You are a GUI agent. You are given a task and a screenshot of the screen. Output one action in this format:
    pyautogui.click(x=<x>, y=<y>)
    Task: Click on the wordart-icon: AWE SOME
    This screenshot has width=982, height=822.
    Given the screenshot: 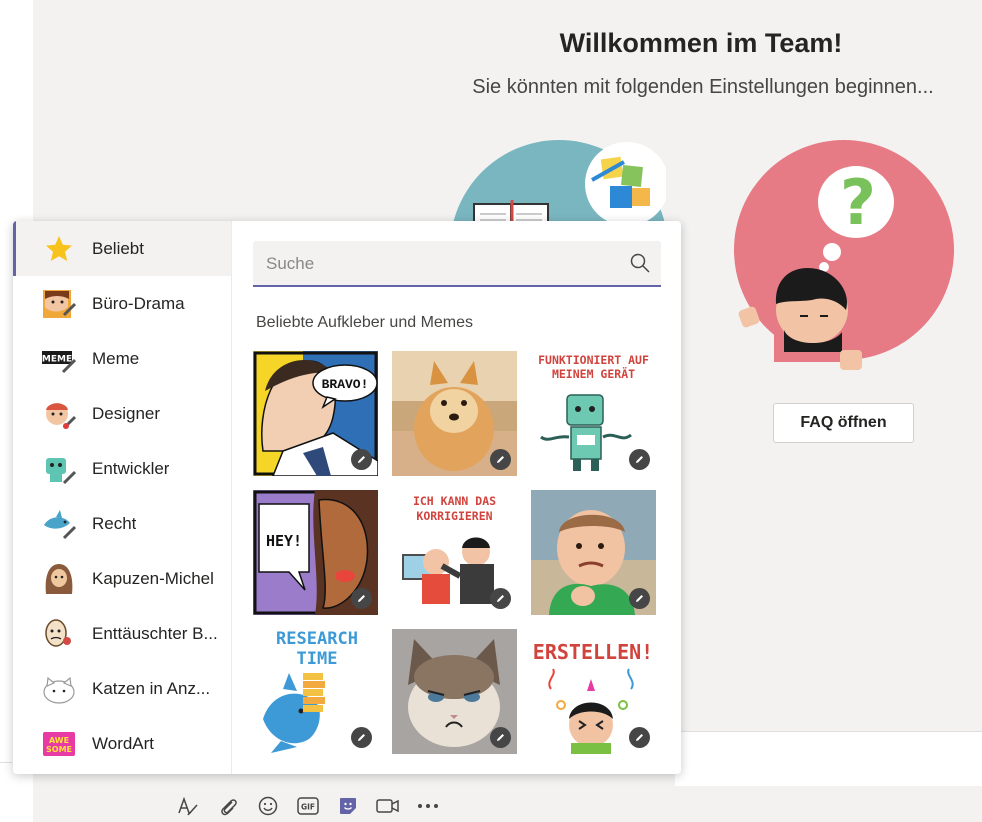 What is the action you would take?
    pyautogui.click(x=59, y=744)
    